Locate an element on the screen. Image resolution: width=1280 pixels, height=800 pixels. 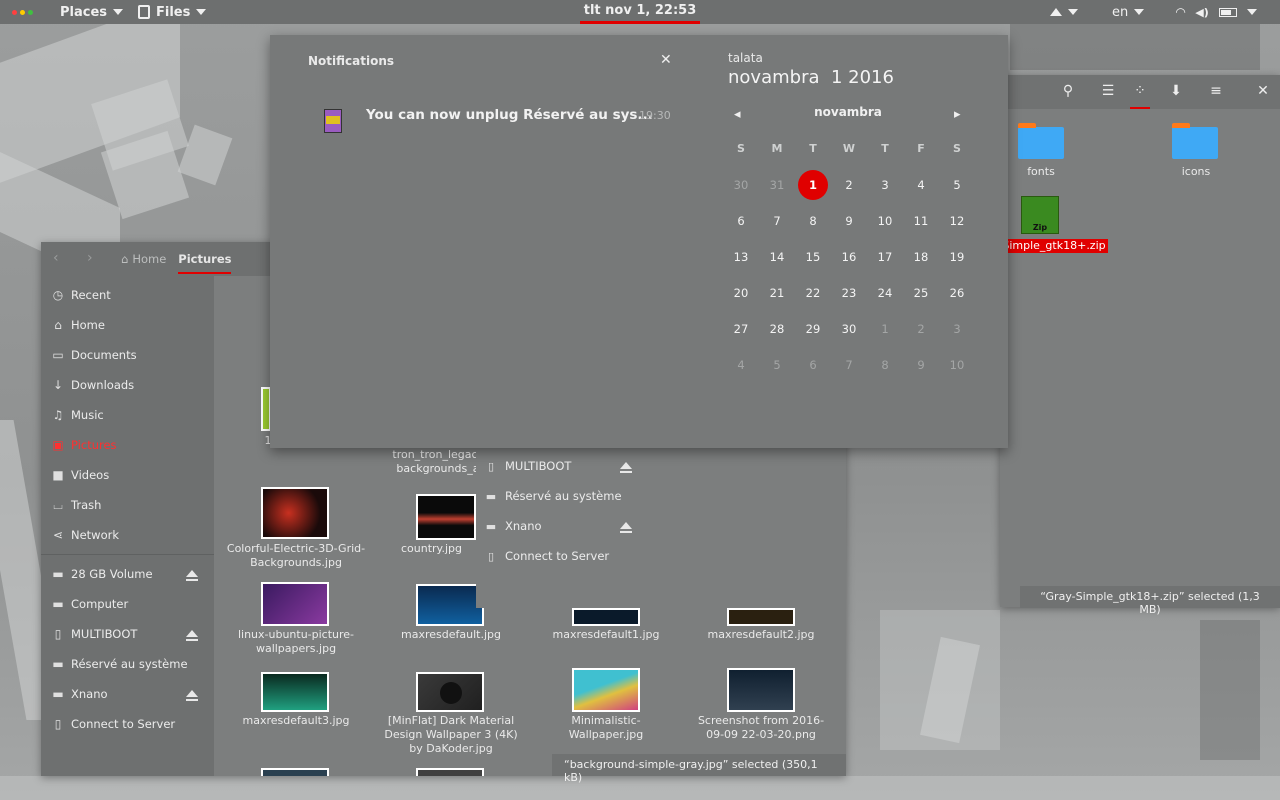
next-month-icon: ▸ is located at coordinates (957, 114).